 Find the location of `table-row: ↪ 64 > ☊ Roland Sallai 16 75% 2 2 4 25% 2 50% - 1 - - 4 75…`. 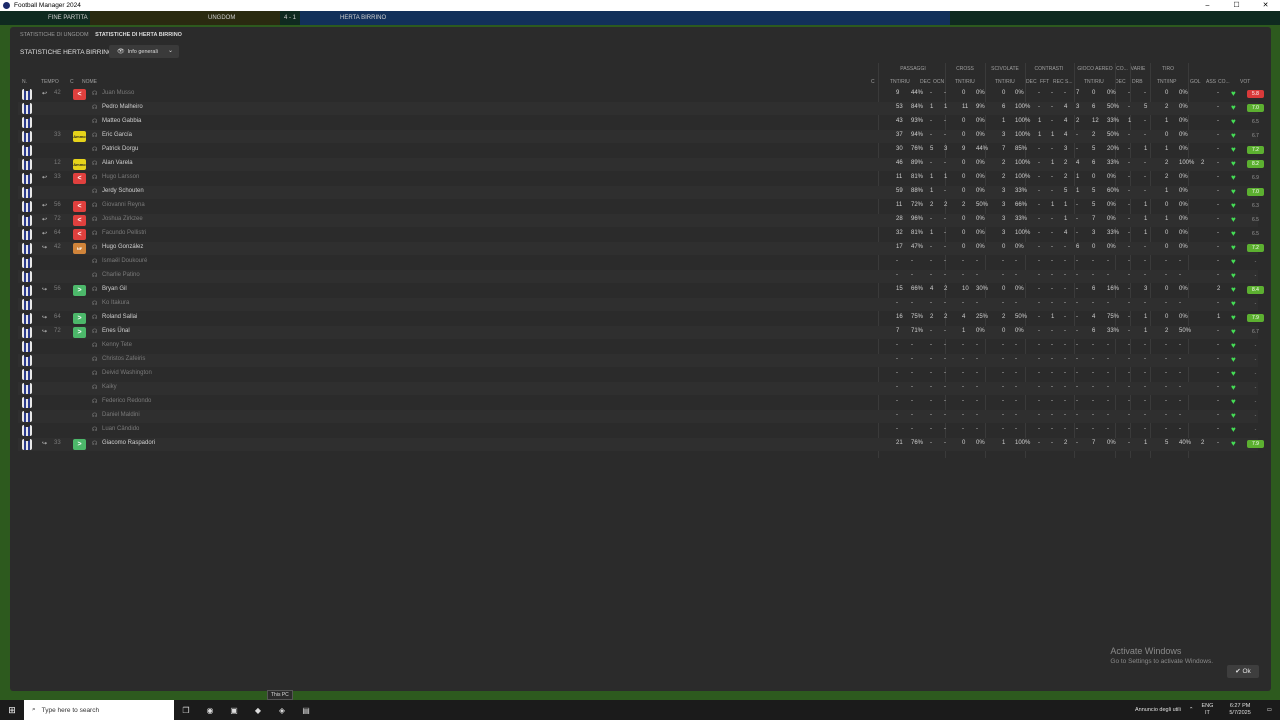

table-row: ↪ 64 > ☊ Roland Sallai 16 75% 2 2 4 25% 2 50% - 1 - - 4 75… is located at coordinates (641, 318).